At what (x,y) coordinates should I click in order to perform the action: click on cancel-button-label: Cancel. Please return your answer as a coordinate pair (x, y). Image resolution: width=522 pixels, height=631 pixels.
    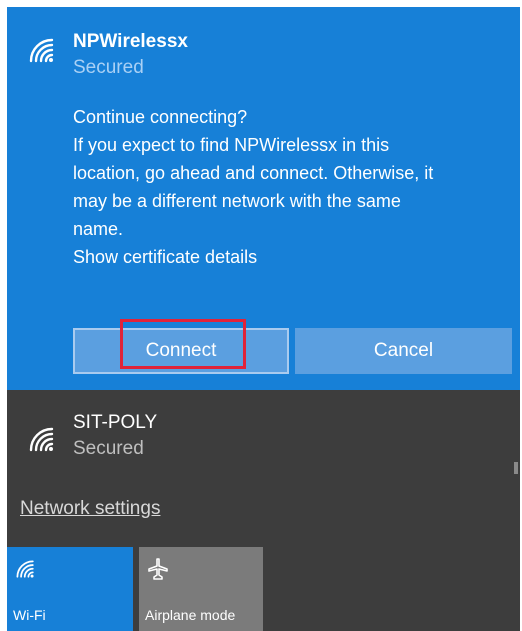
    Looking at the image, I should click on (403, 350).